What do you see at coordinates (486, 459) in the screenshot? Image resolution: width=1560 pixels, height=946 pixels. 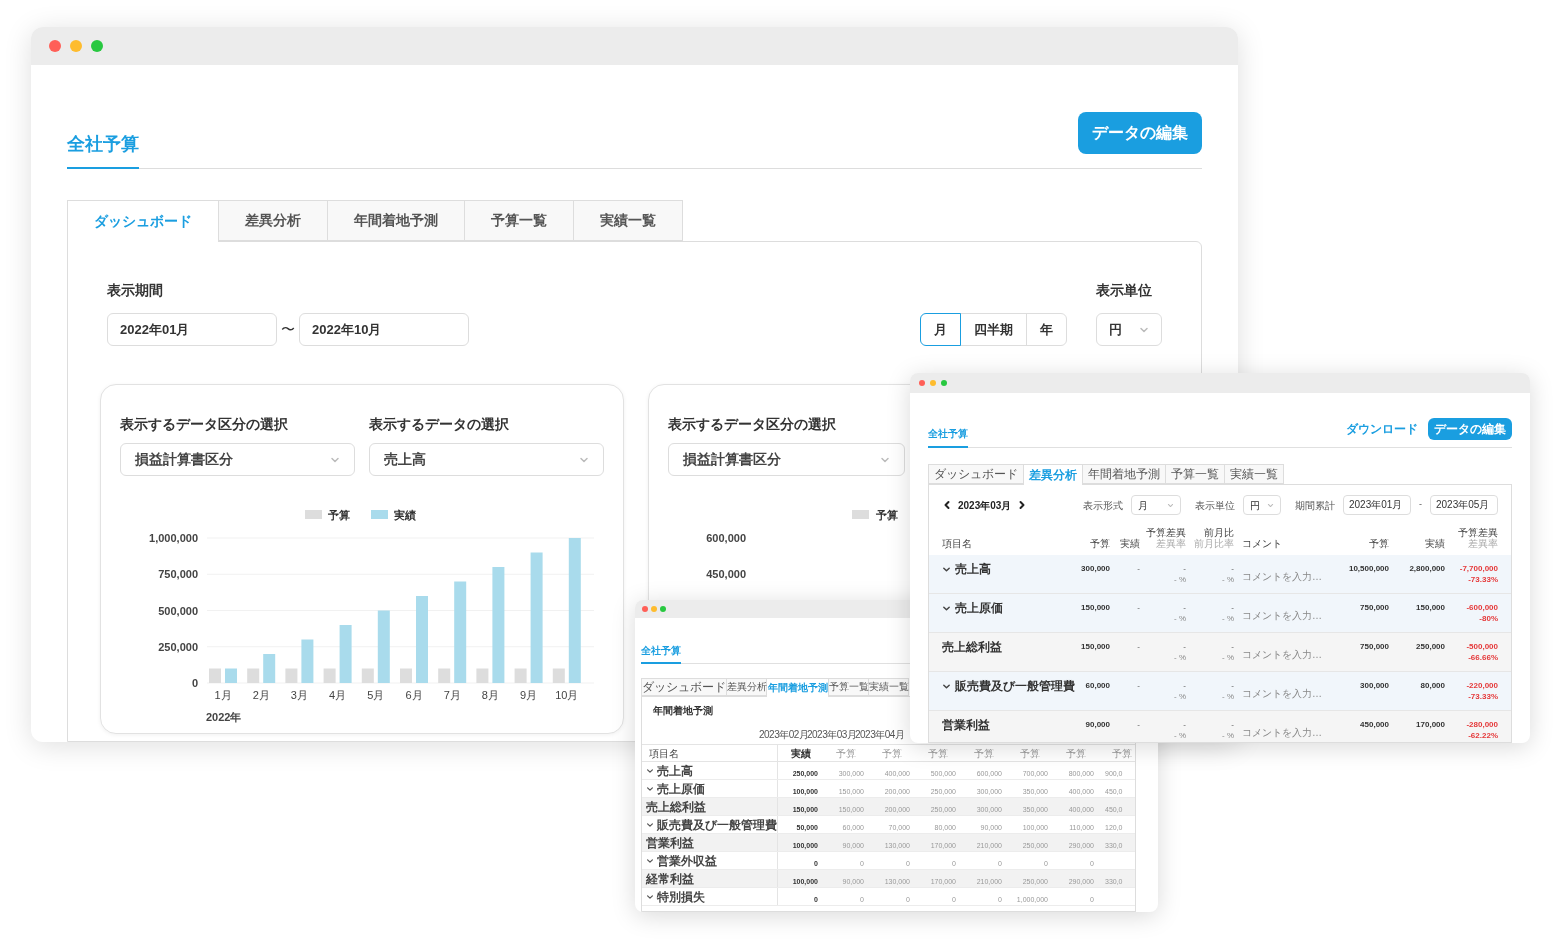 I see `dropdown: 売上高` at bounding box center [486, 459].